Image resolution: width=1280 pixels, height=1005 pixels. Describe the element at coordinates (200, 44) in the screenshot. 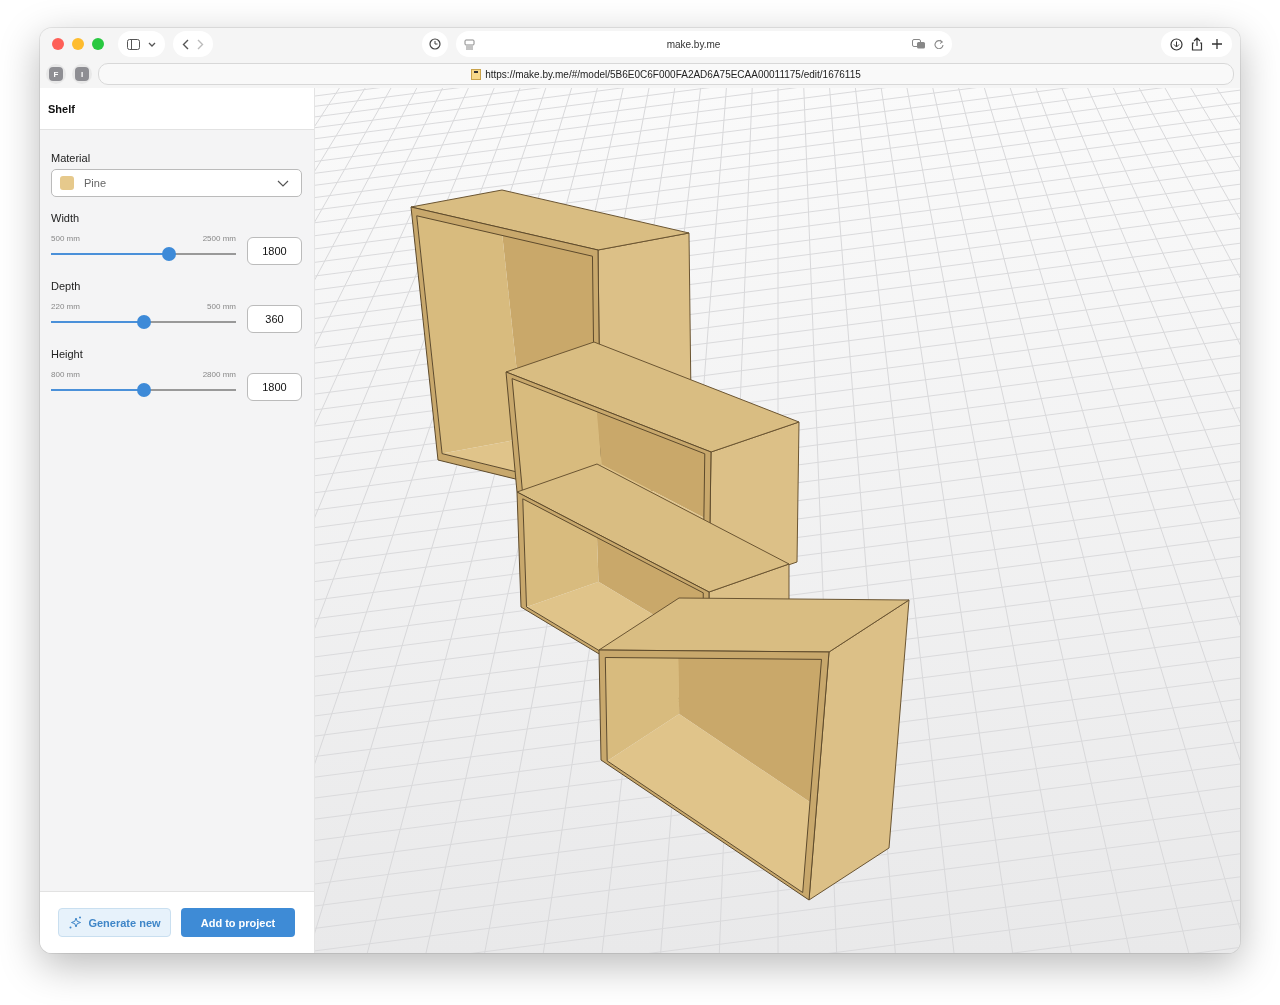

I see `forward-icon` at that location.